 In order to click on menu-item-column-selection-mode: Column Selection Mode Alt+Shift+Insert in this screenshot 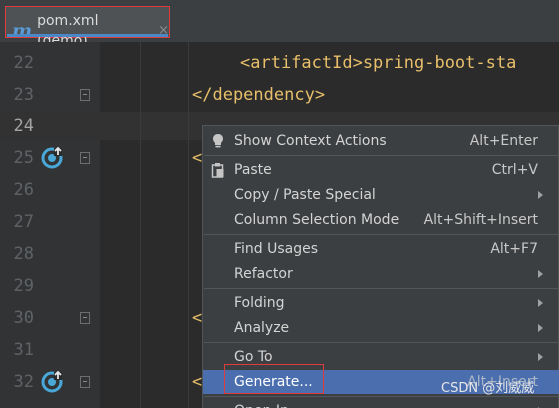, I will do `click(381, 220)`.